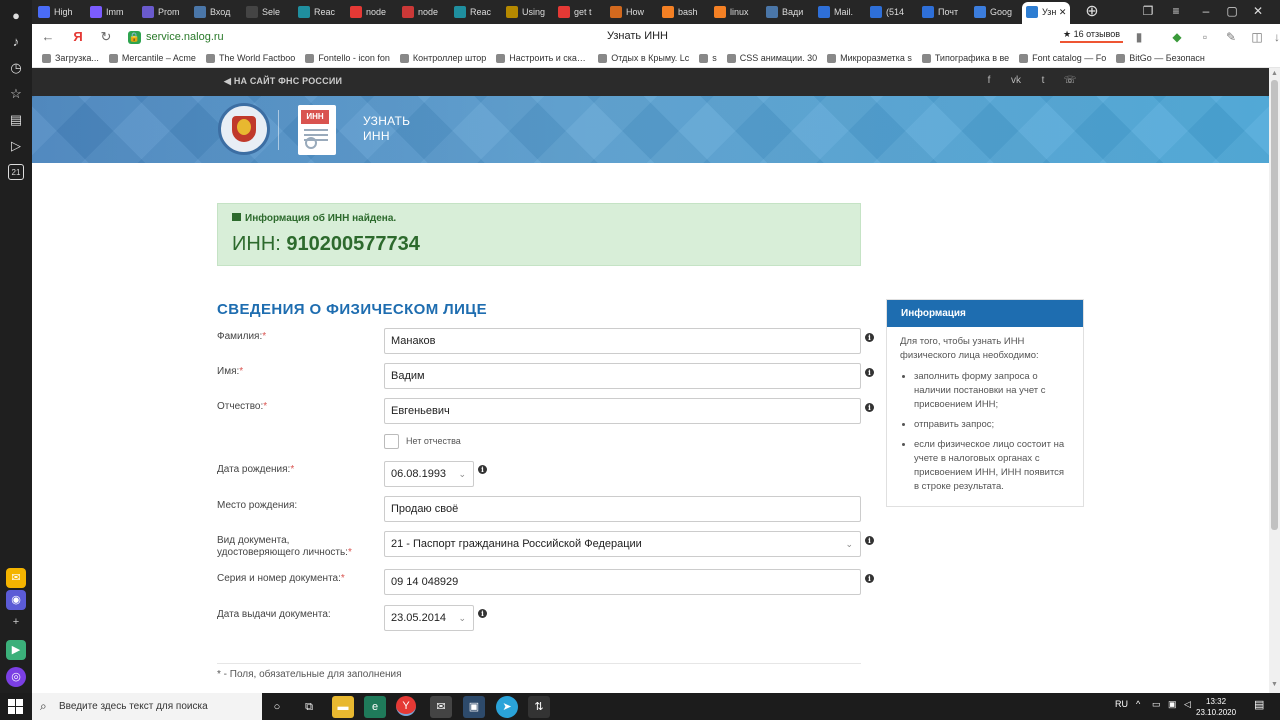  I want to click on translate-icon: ✎, so click(1231, 37).